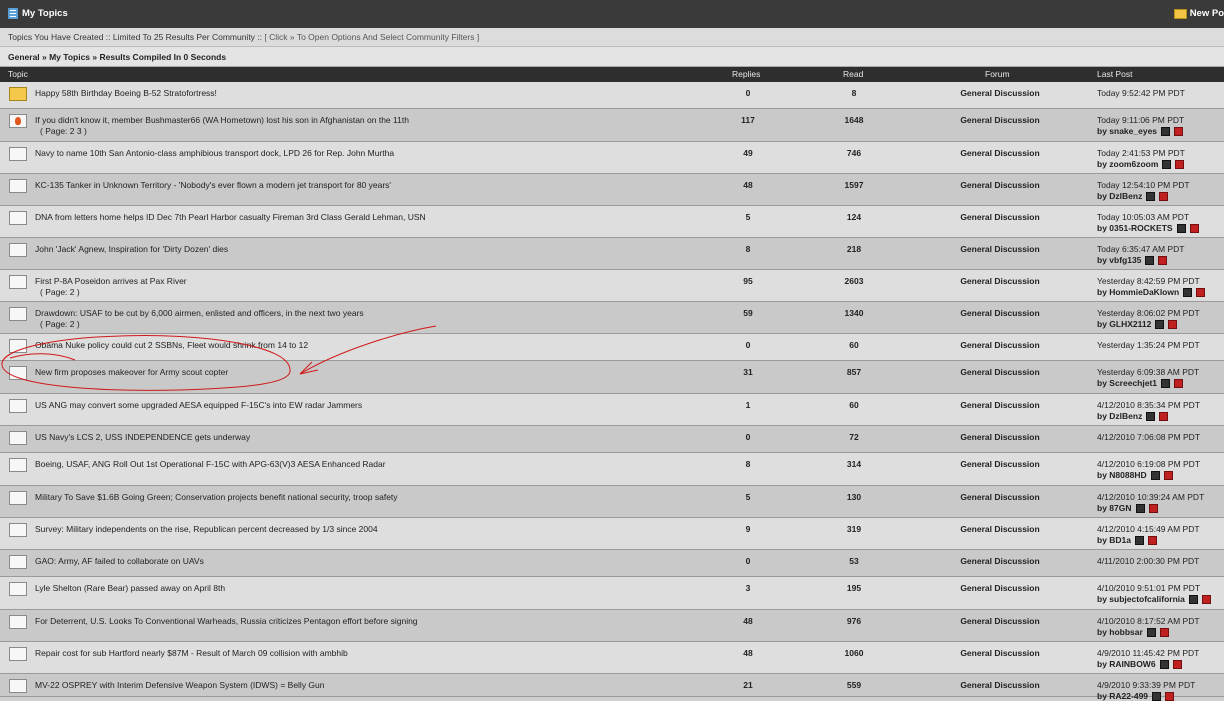 This screenshot has width=1224, height=701. I want to click on author-name: by hobbsar, so click(1120, 632).